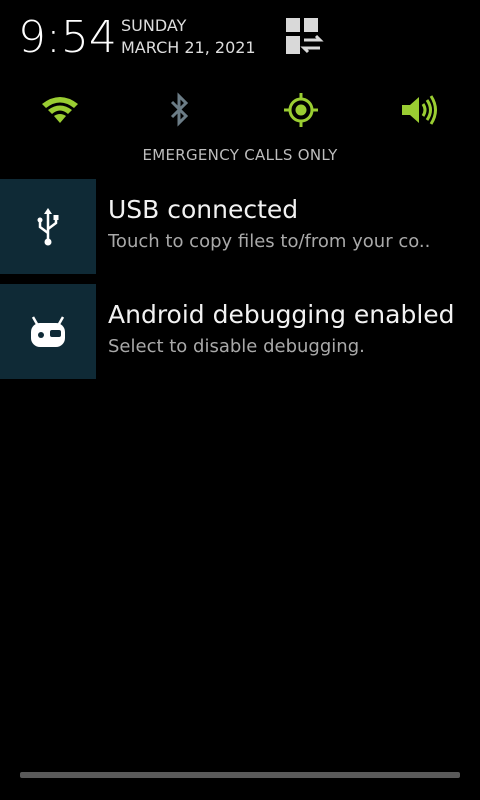  I want to click on usb-icon, so click(48, 226).